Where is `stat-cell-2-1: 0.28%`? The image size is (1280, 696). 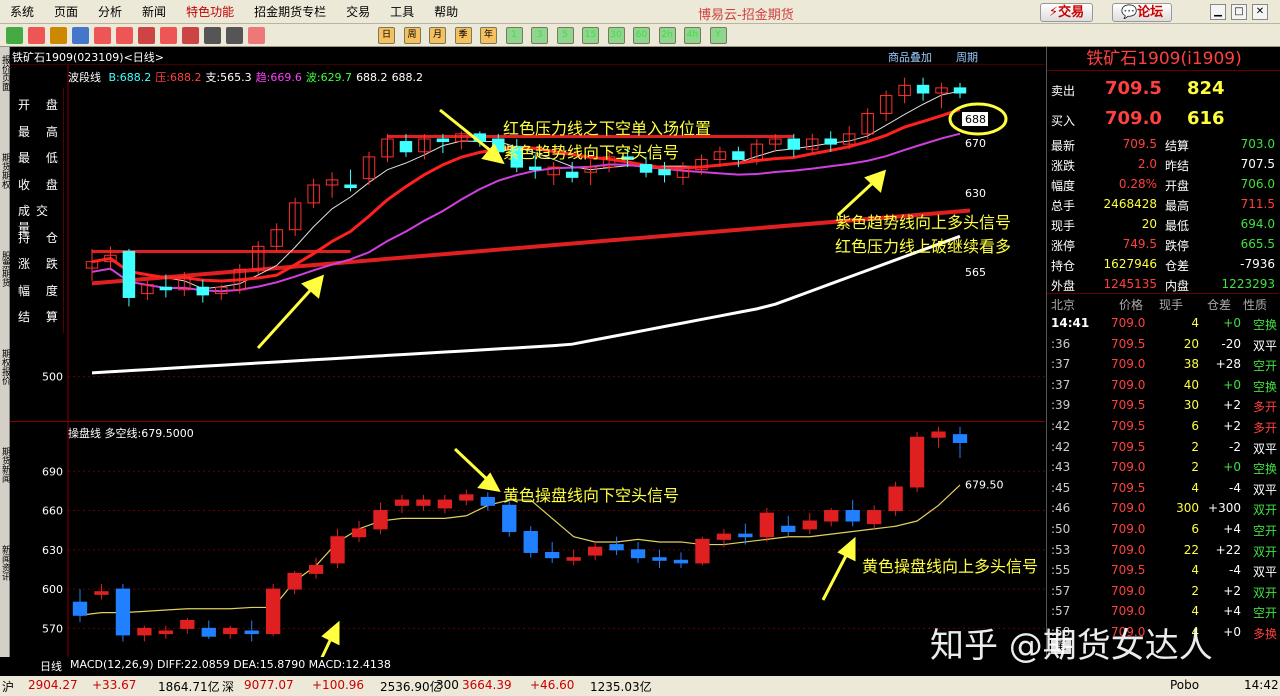
stat-cell-2-1: 0.28% is located at coordinates (1137, 184).